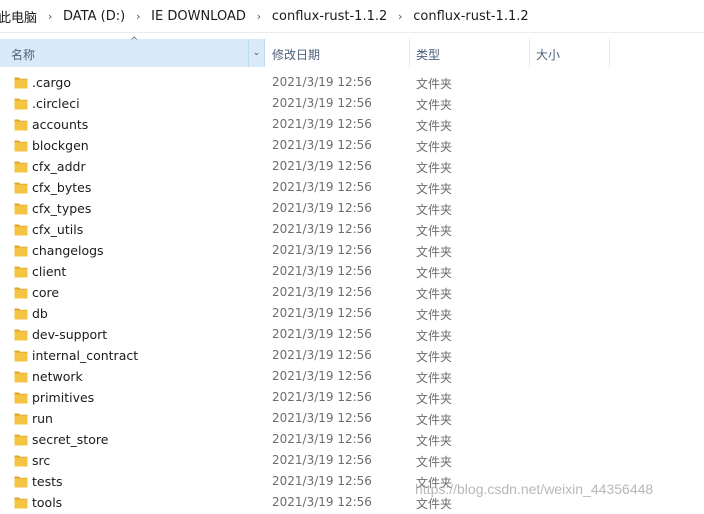 Image resolution: width=704 pixels, height=514 pixels. Describe the element at coordinates (40, 313) in the screenshot. I see `file-name: db` at that location.